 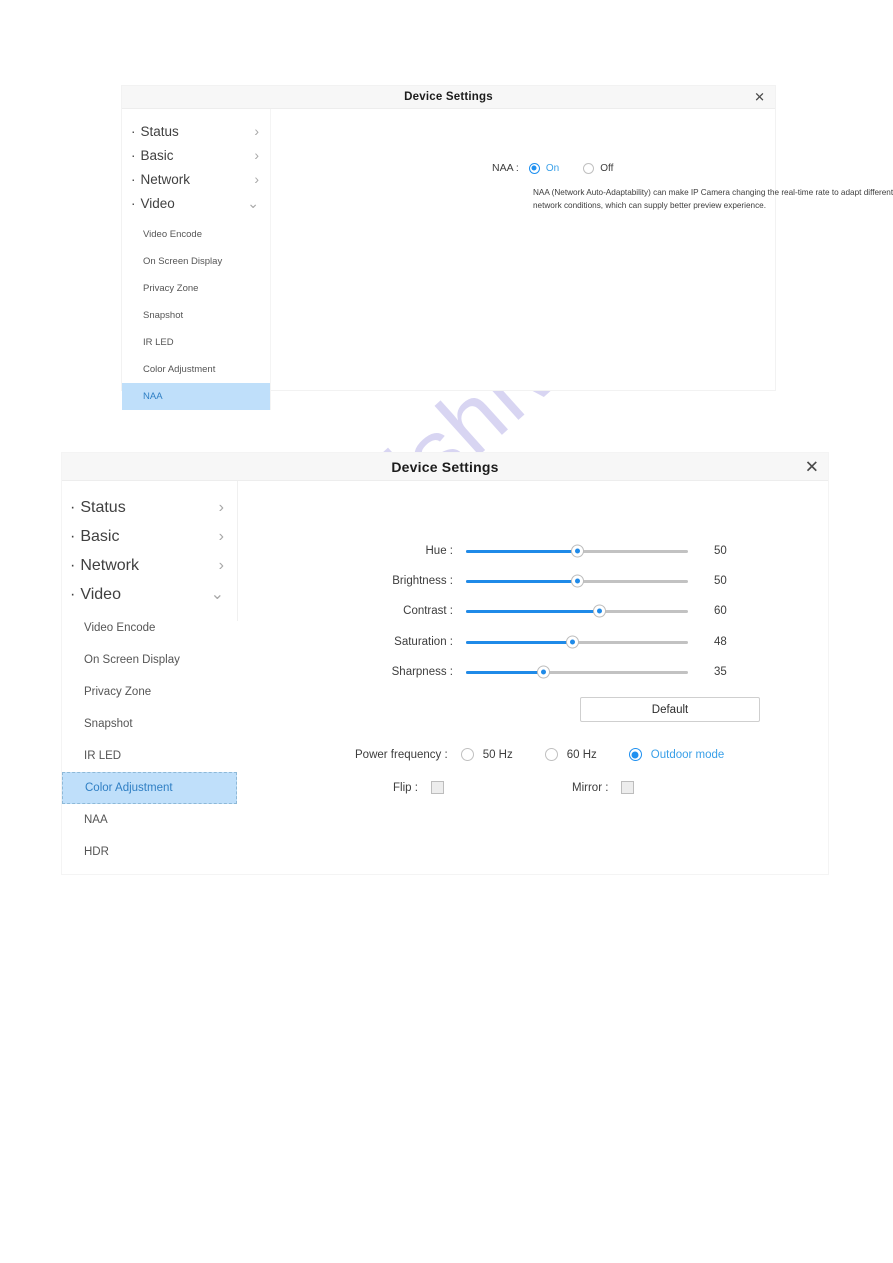 What do you see at coordinates (439, 551) in the screenshot?
I see `slider-label: Hue :` at bounding box center [439, 551].